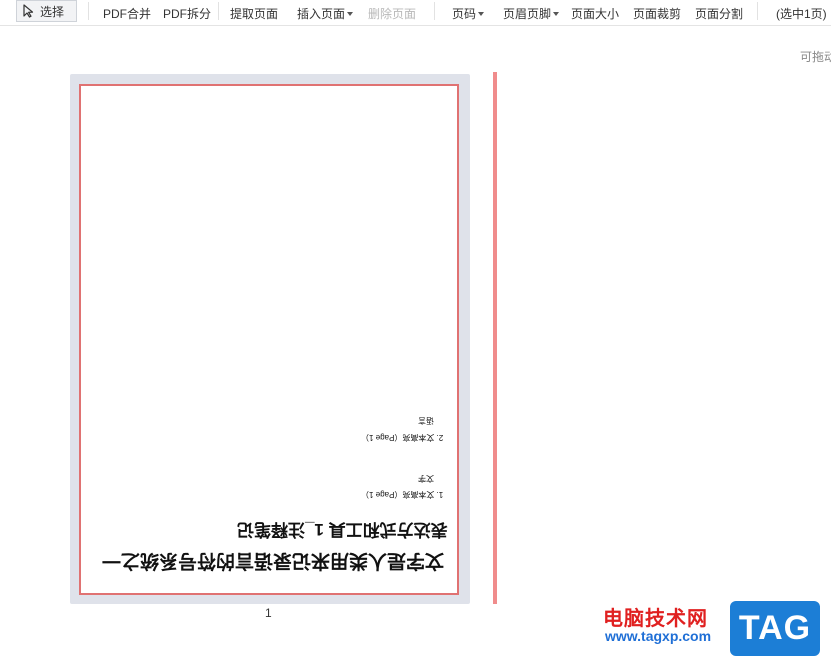 The height and width of the screenshot is (664, 831). I want to click on note-2-text: 语言, so click(426, 420).